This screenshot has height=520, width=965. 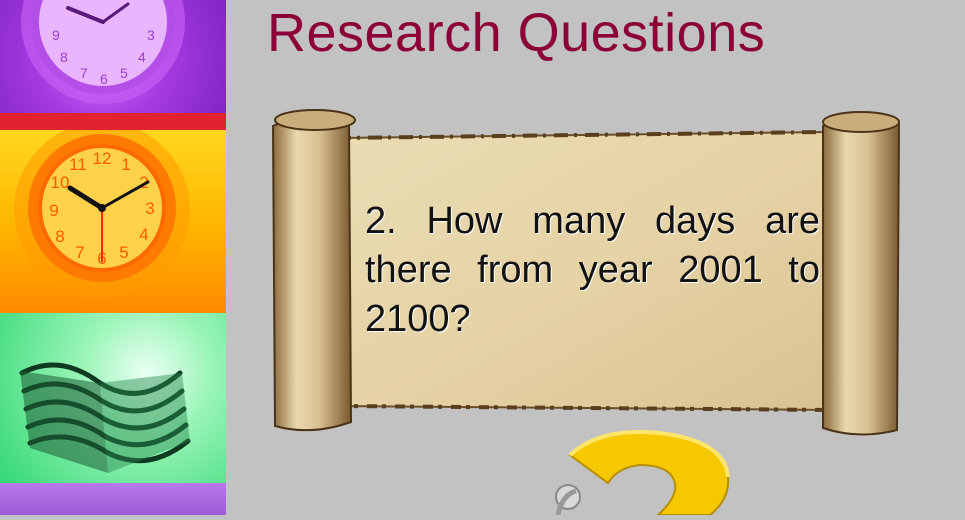 I want to click on alarm-clock-icon: 1212 345 678 91011, so click(x=102, y=214).